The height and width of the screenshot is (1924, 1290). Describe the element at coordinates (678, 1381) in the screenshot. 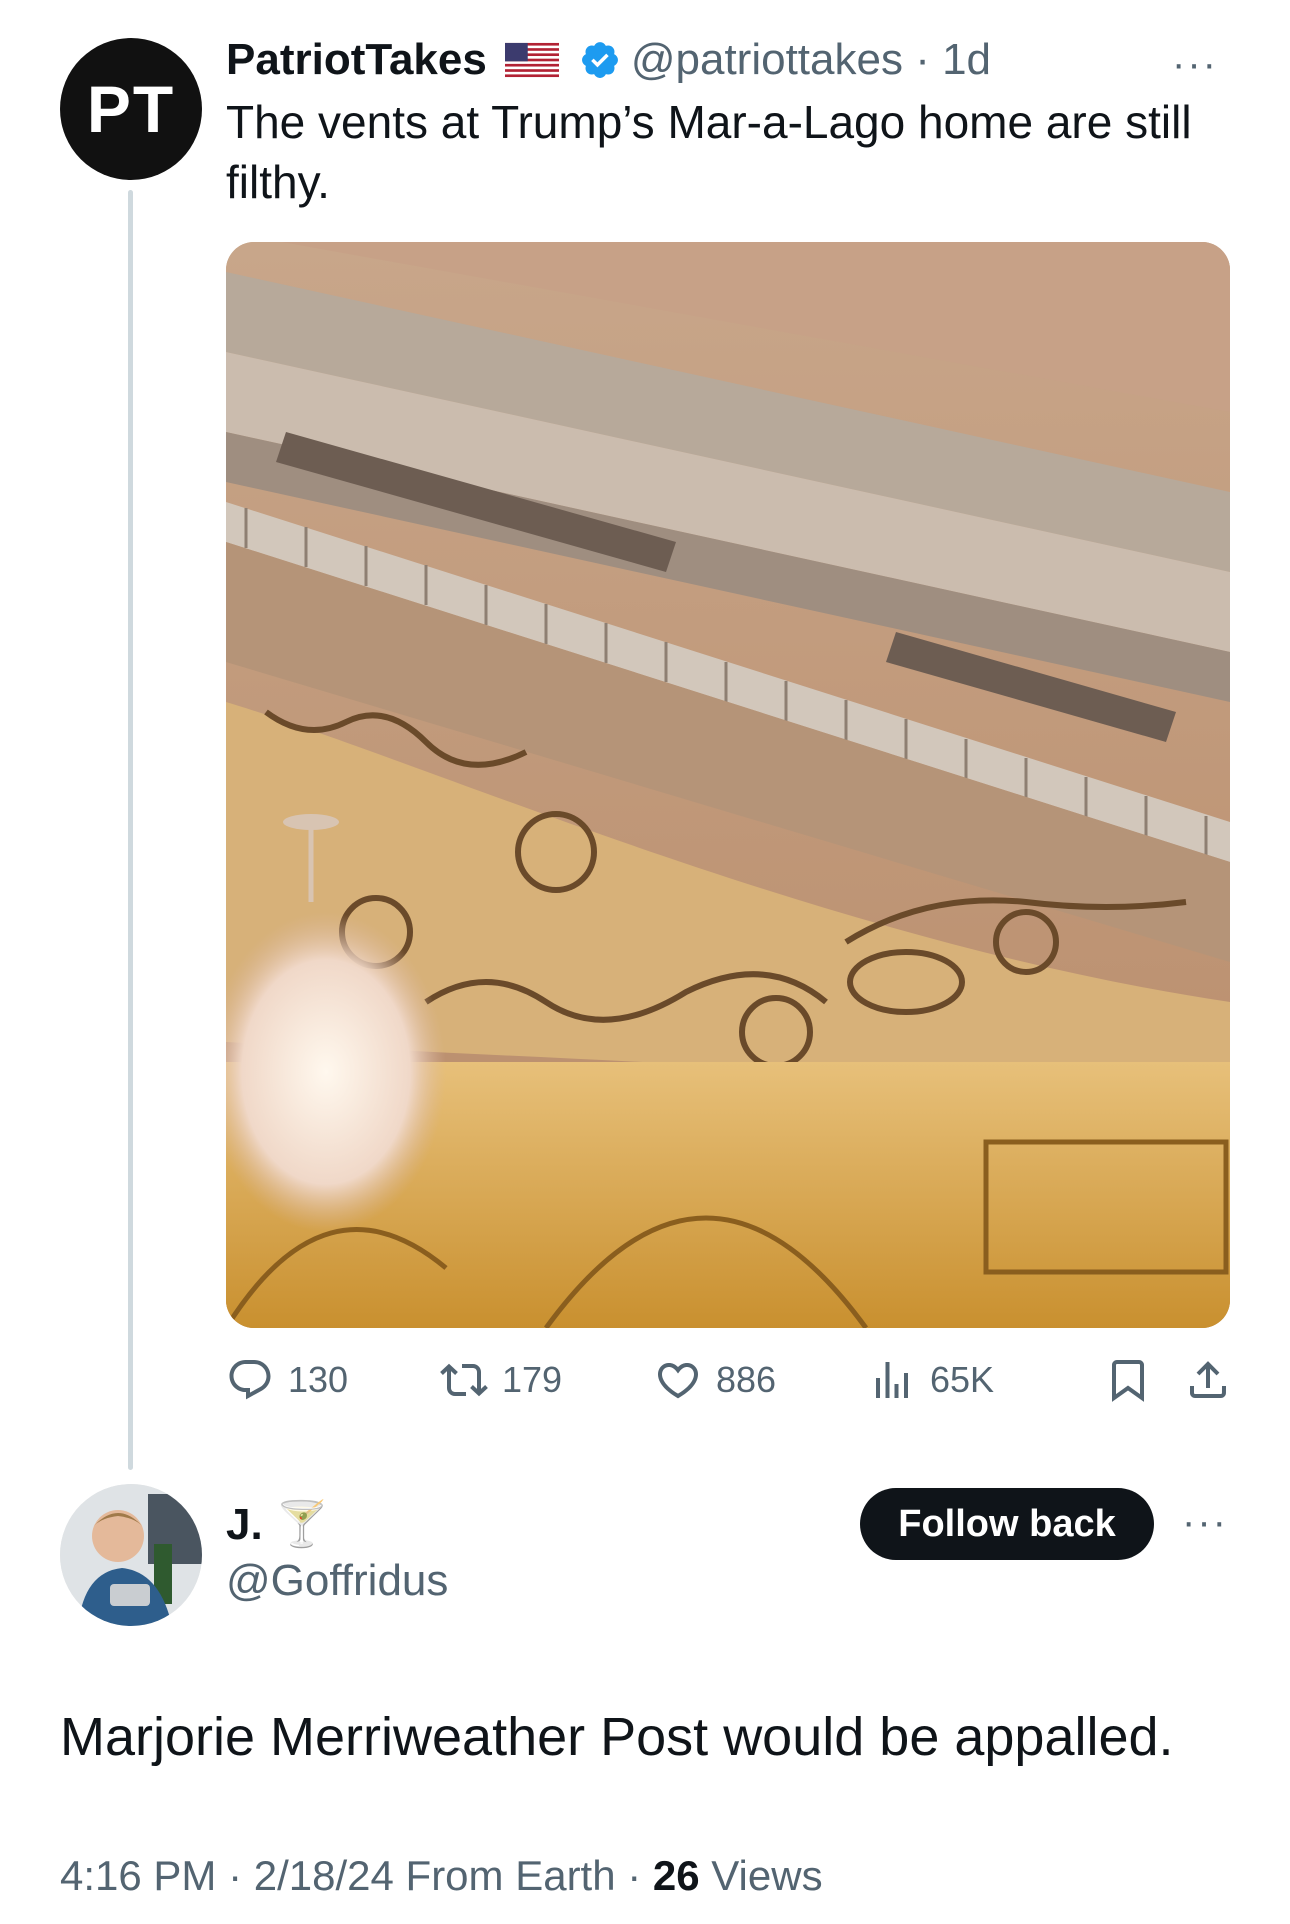

I see `heart-icon` at that location.